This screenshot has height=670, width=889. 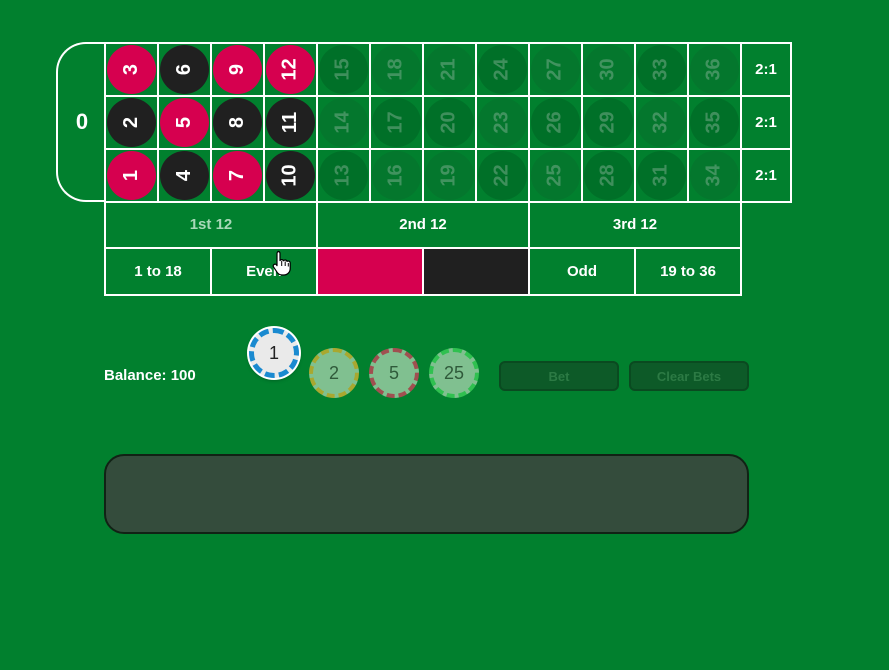 I want to click on dozen-1st: 1st 12, so click(x=212, y=225).